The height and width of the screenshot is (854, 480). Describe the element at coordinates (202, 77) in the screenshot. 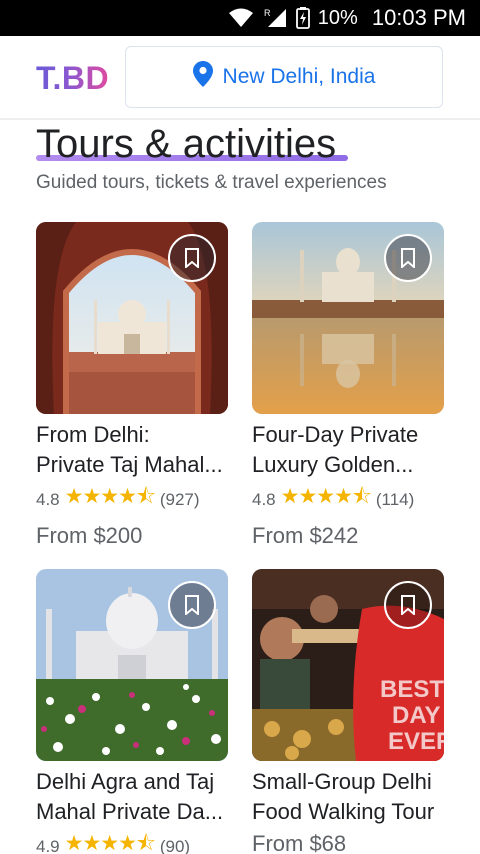

I see `location-pin-icon` at that location.